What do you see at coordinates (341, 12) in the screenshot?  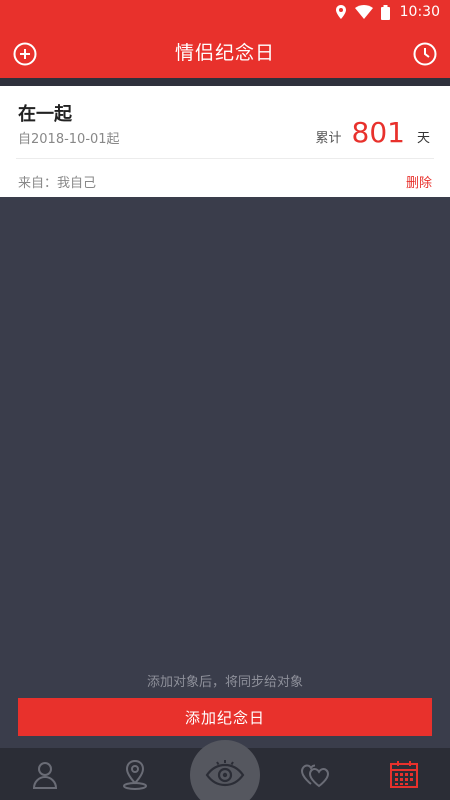 I see `location-icon` at bounding box center [341, 12].